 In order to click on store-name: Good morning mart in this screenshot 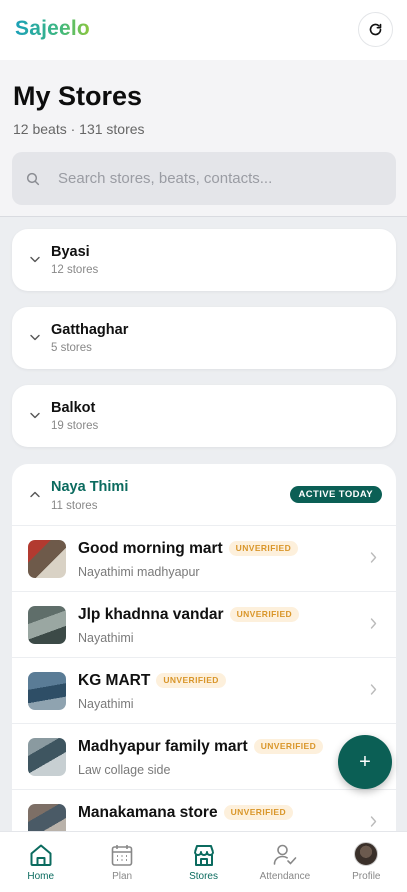, I will do `click(150, 548)`.